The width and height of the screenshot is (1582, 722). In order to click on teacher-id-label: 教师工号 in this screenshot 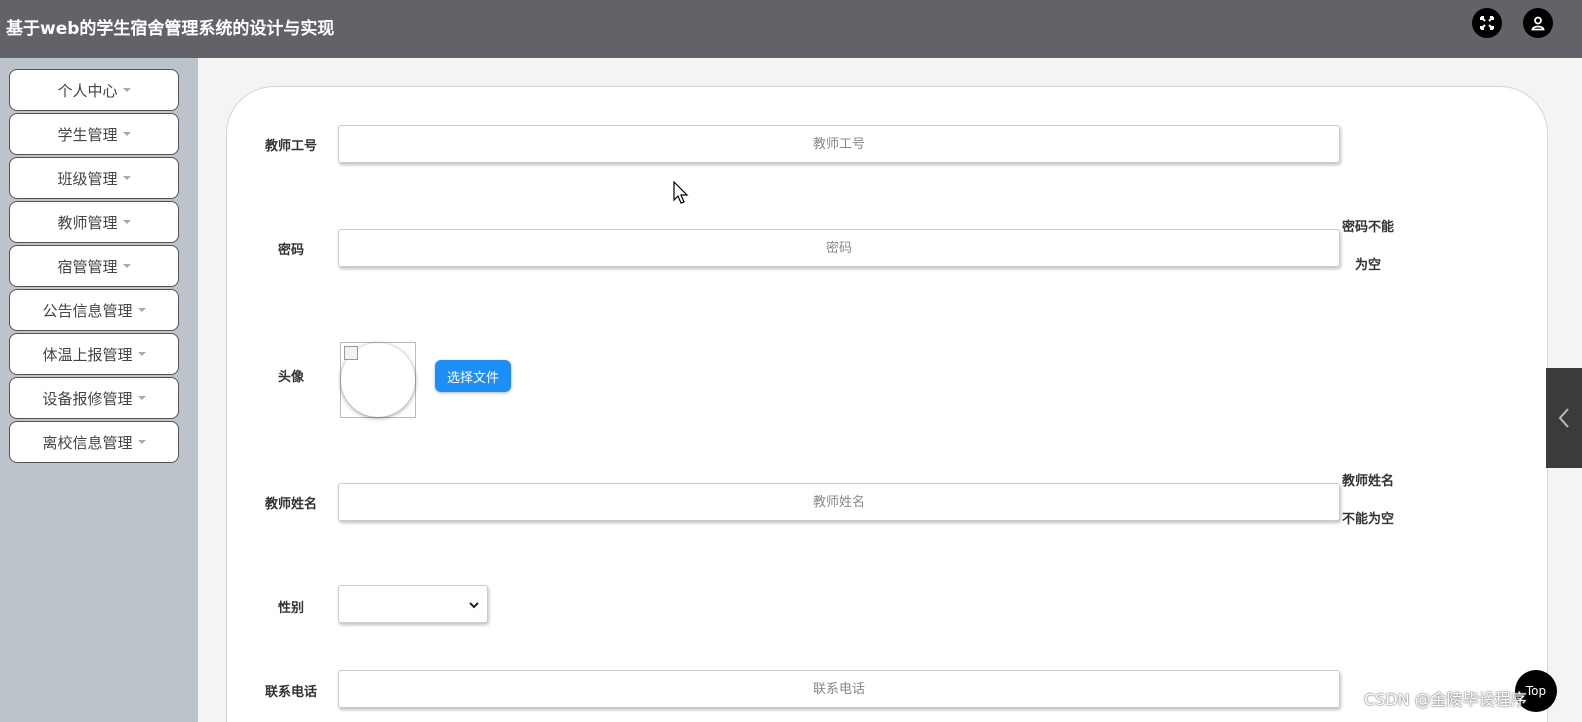, I will do `click(290, 146)`.